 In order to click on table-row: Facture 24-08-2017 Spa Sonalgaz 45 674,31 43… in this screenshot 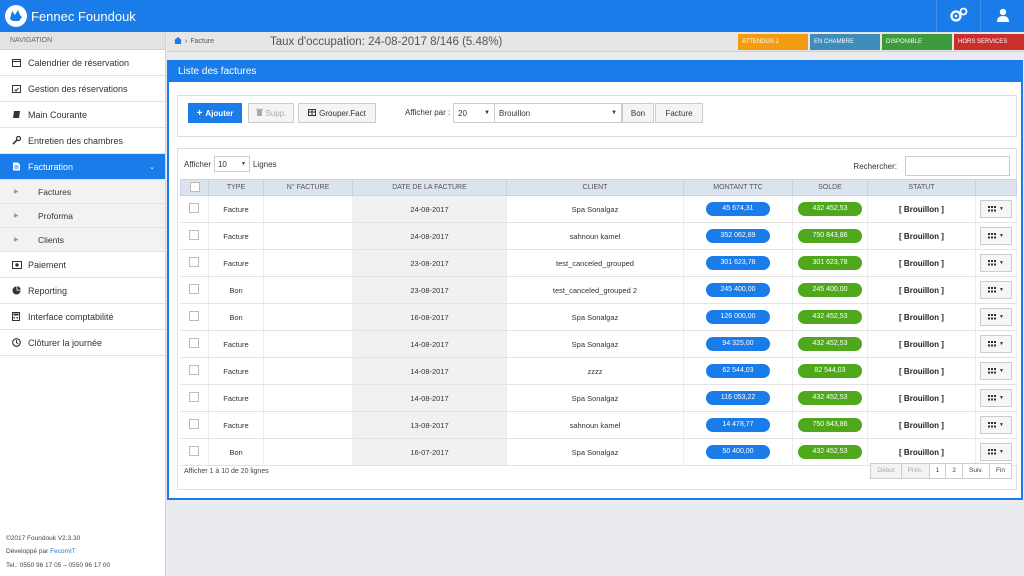, I will do `click(598, 209)`.